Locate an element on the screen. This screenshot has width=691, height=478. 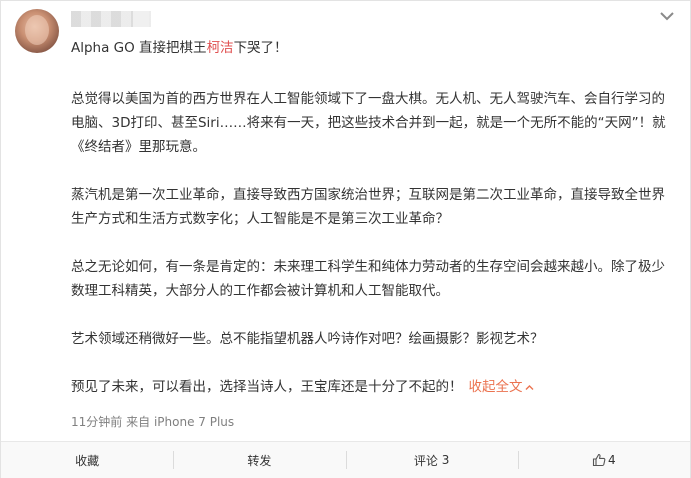
collapse-label: 收起全文 is located at coordinates (496, 387).